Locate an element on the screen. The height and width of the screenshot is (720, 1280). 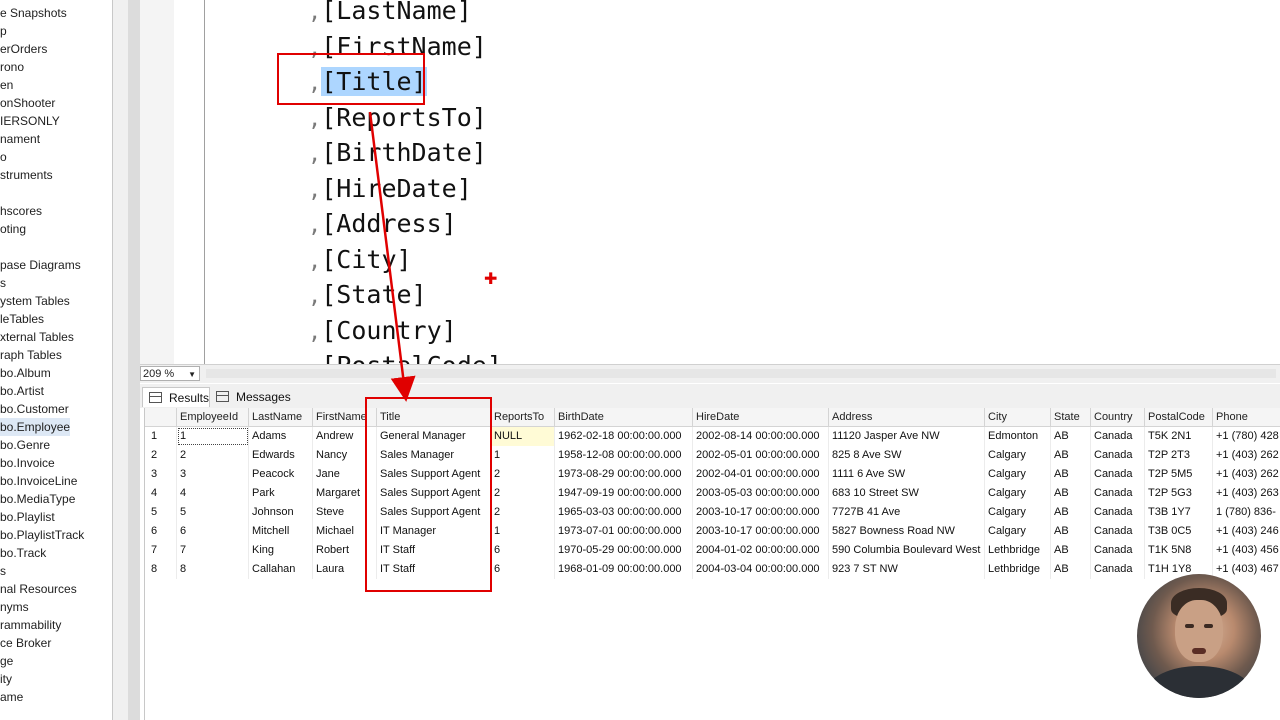
explorer-tree-item: ge is located at coordinates (6, 661).